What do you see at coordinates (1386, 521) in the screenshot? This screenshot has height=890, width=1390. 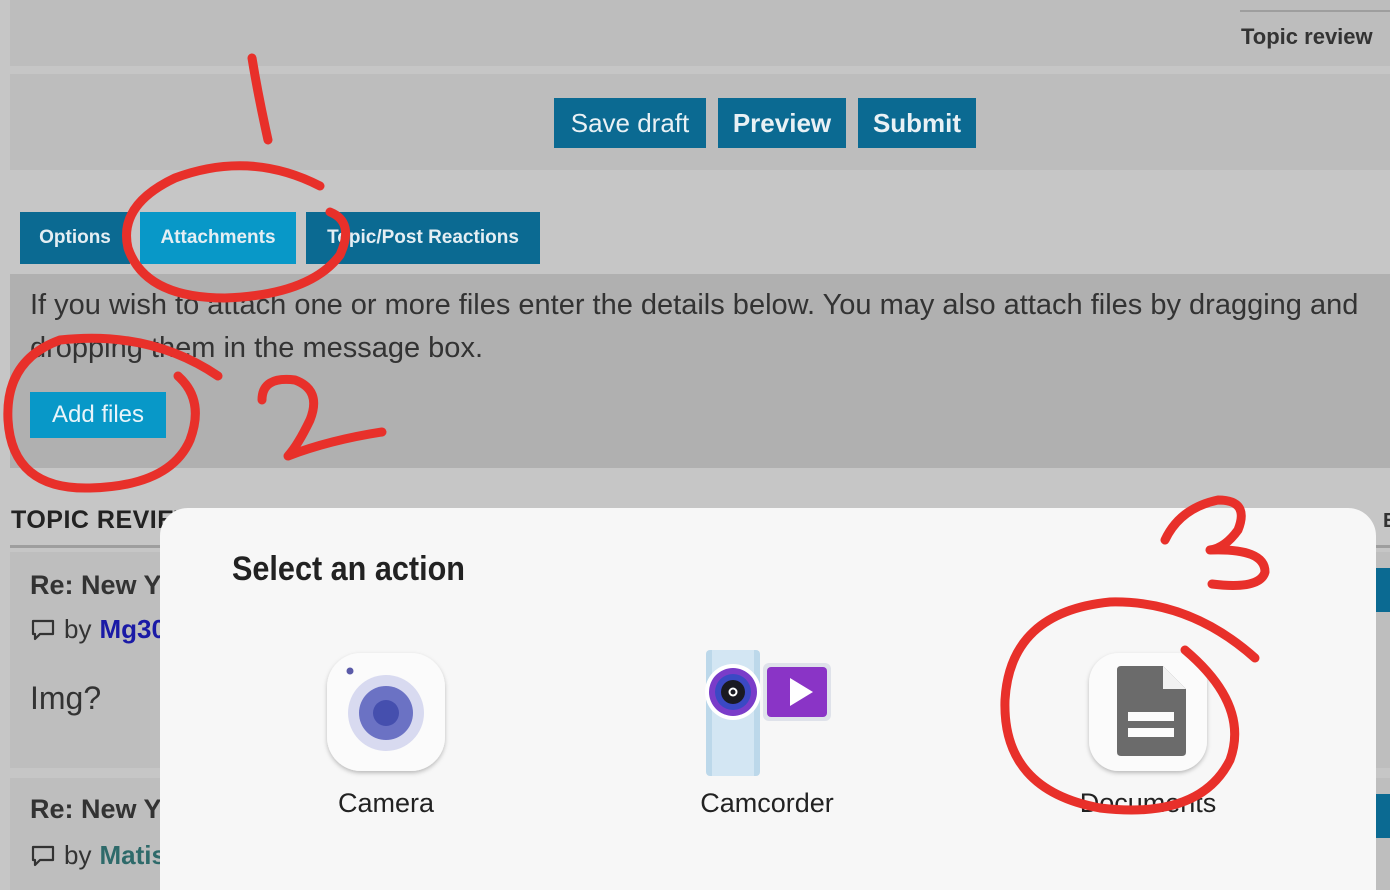 I see `topic-review-right-edge-text: E` at bounding box center [1386, 521].